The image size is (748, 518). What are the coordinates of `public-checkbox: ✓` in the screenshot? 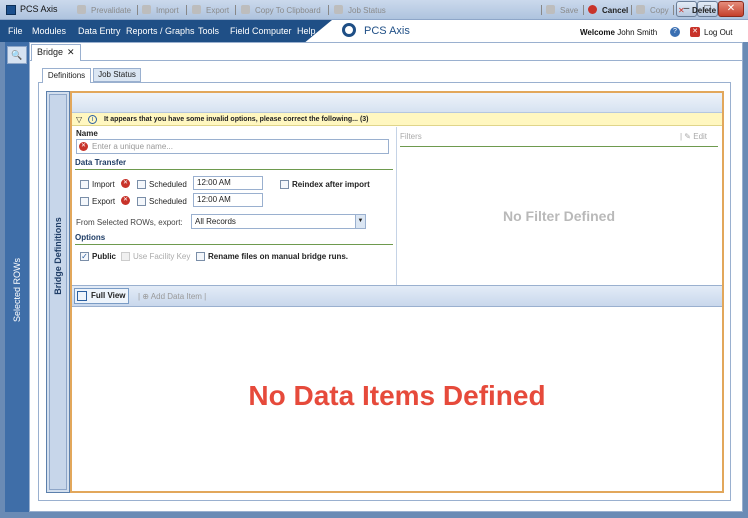 It's located at (84, 256).